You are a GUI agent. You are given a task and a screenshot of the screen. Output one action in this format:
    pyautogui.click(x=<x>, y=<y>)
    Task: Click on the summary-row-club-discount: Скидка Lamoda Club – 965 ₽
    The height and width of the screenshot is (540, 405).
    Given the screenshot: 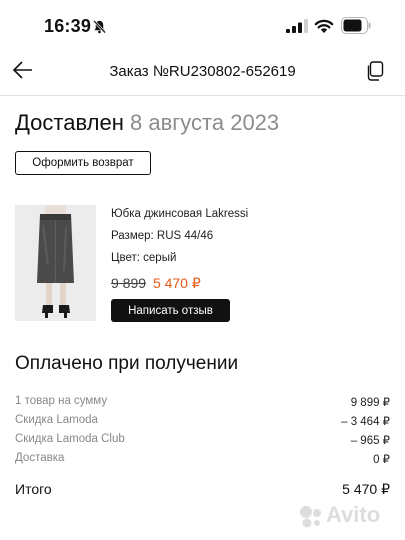 What is the action you would take?
    pyautogui.click(x=202, y=441)
    